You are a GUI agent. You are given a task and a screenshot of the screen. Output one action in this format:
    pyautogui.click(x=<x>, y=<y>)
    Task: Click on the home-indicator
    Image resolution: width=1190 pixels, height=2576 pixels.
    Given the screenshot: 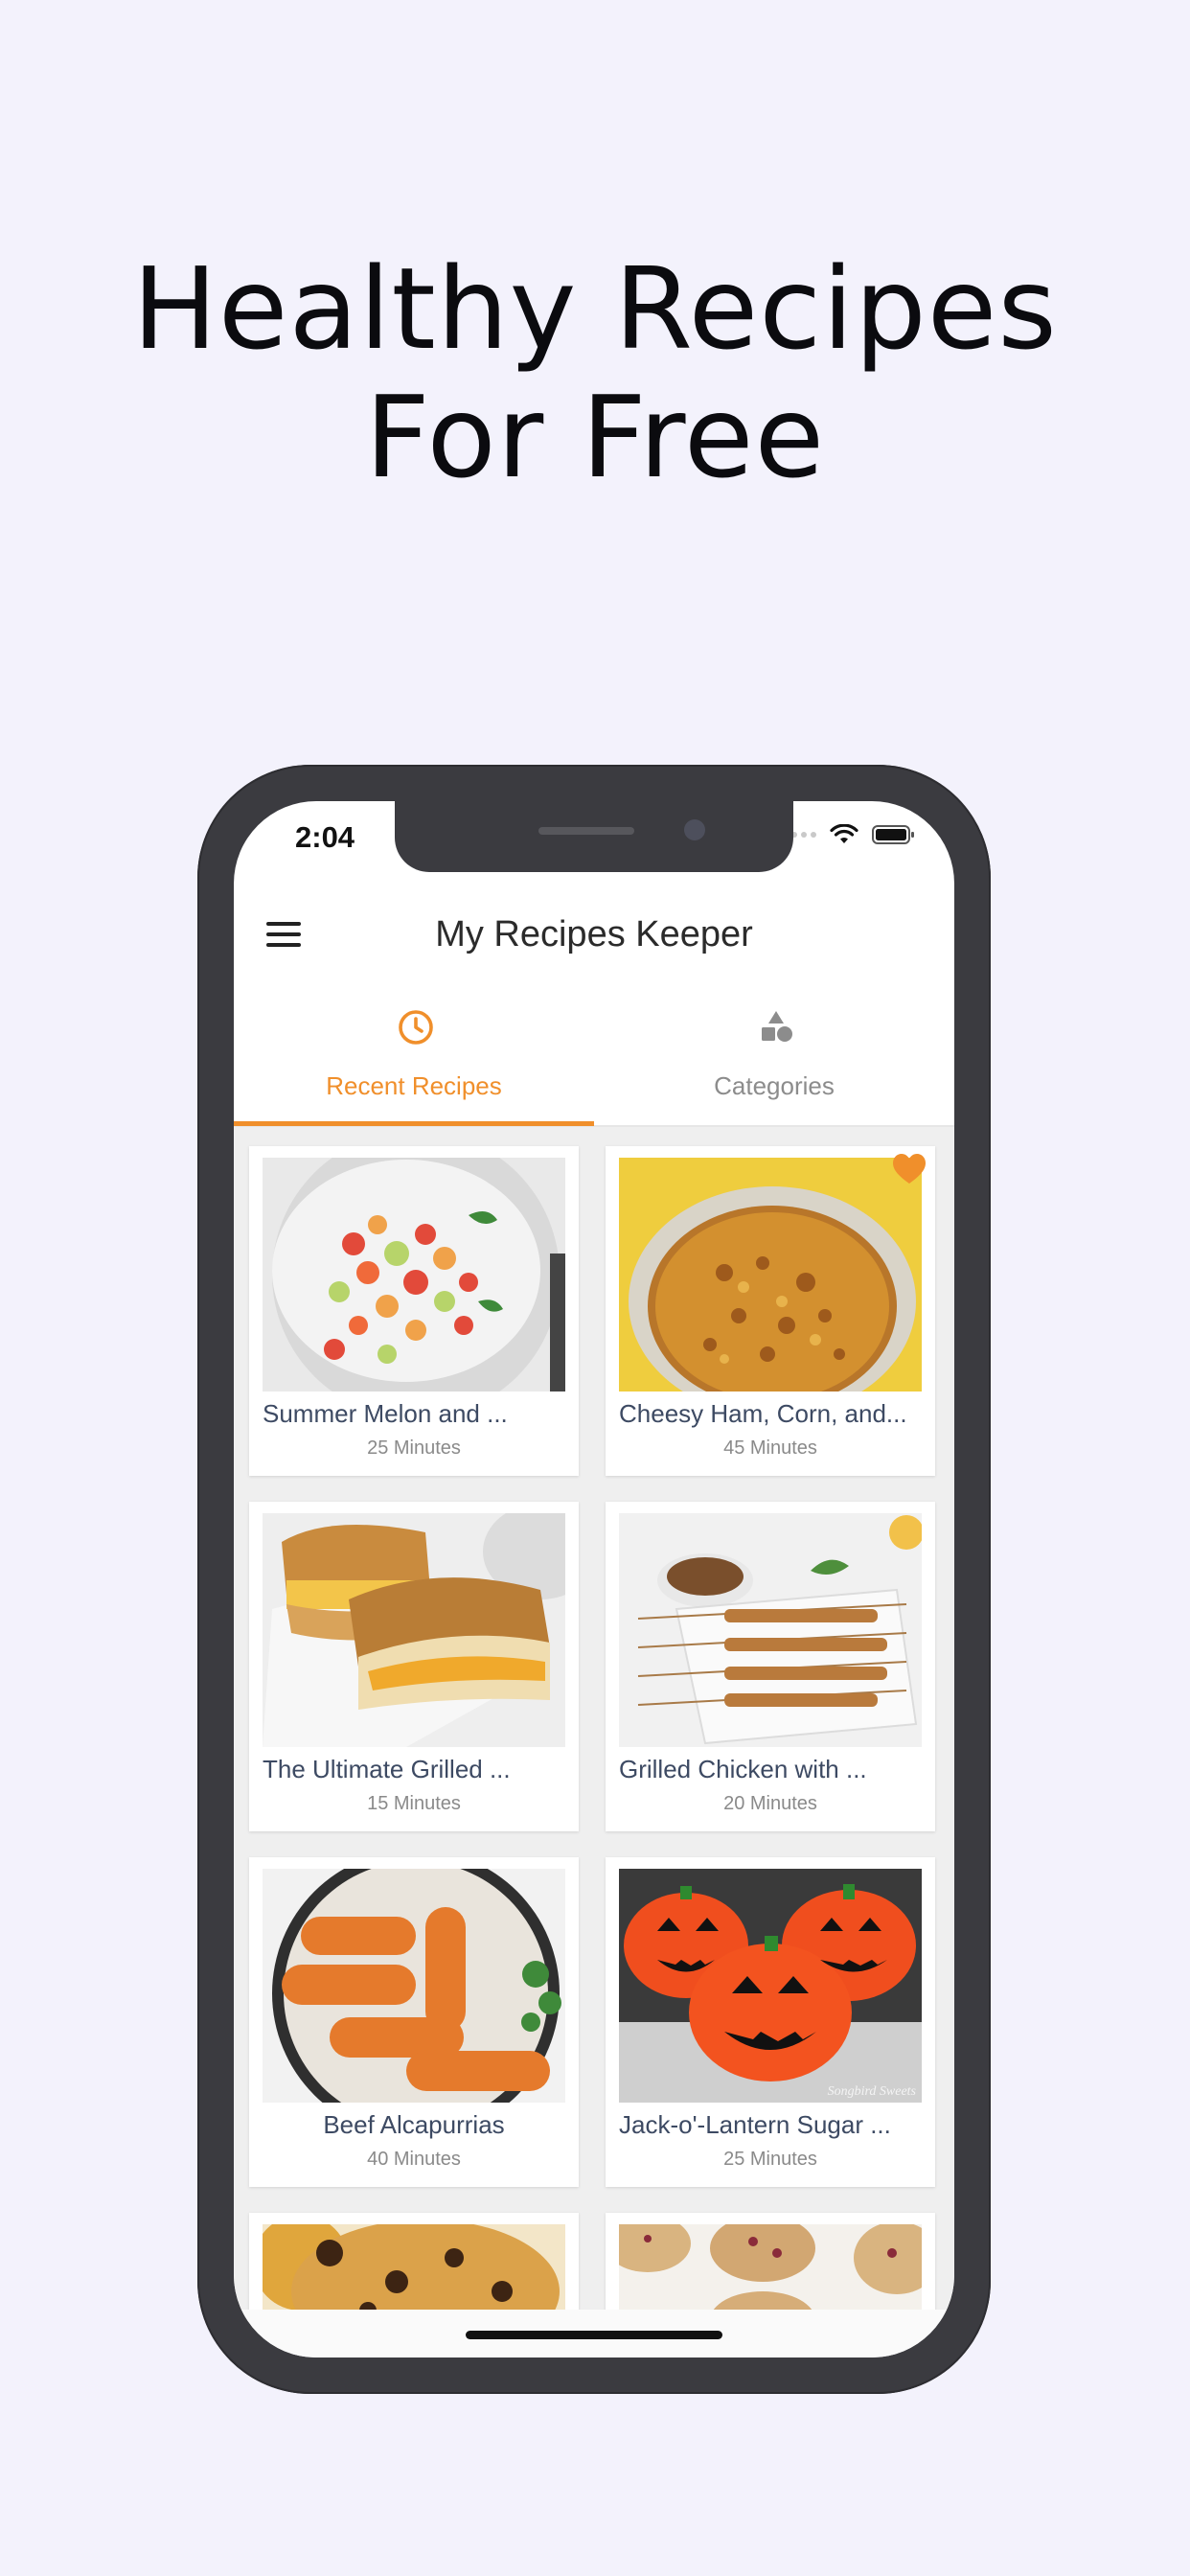 What is the action you would take?
    pyautogui.click(x=594, y=2335)
    